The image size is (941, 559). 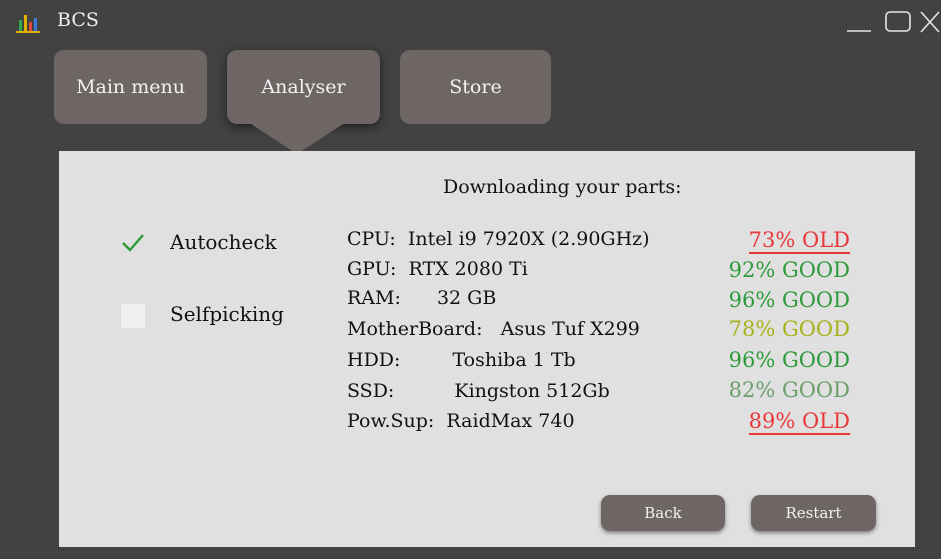 What do you see at coordinates (813, 513) in the screenshot?
I see `restart-button: Restart` at bounding box center [813, 513].